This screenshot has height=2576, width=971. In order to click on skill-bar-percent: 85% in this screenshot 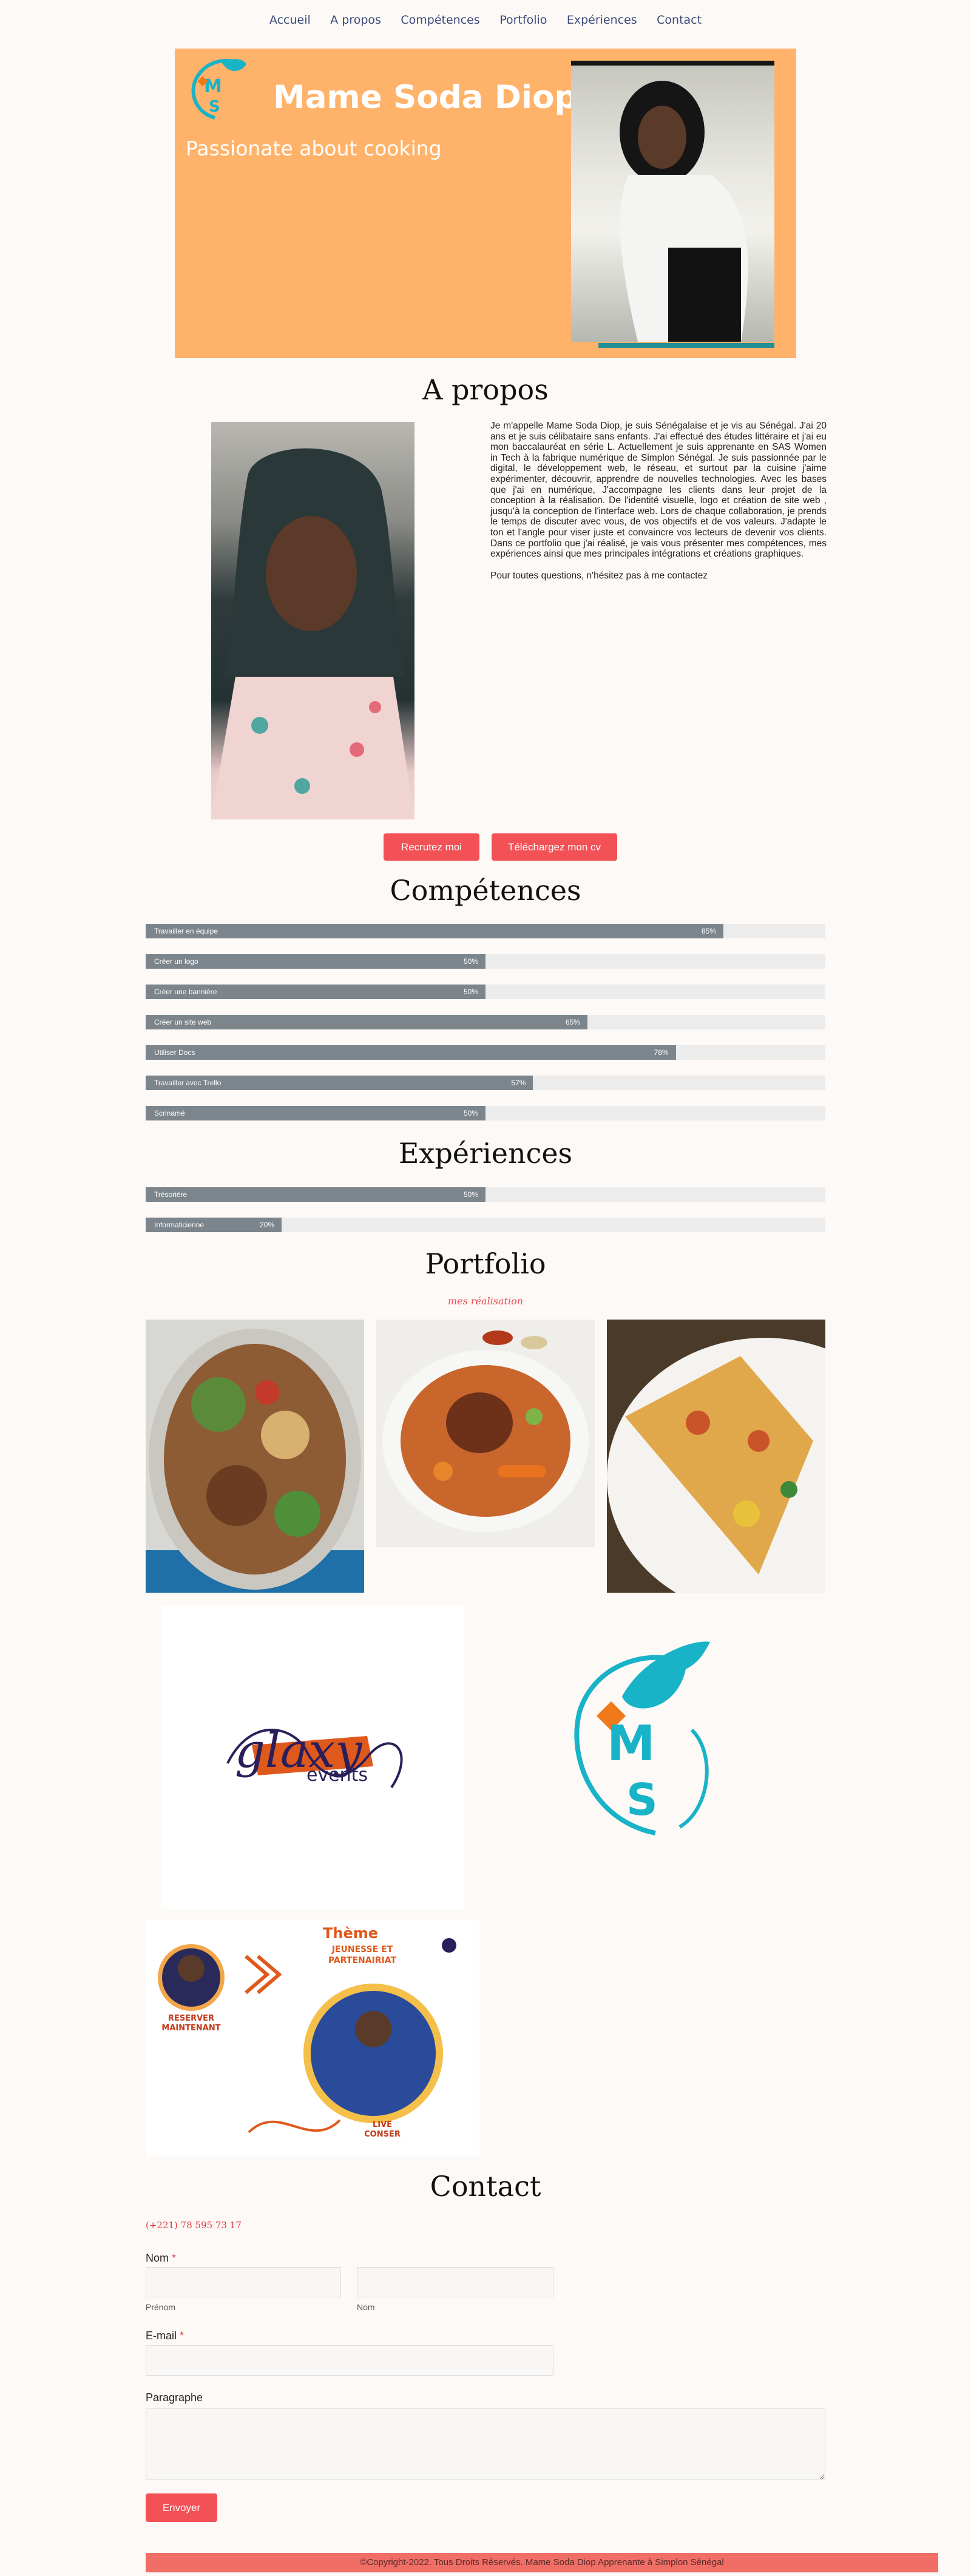, I will do `click(709, 931)`.